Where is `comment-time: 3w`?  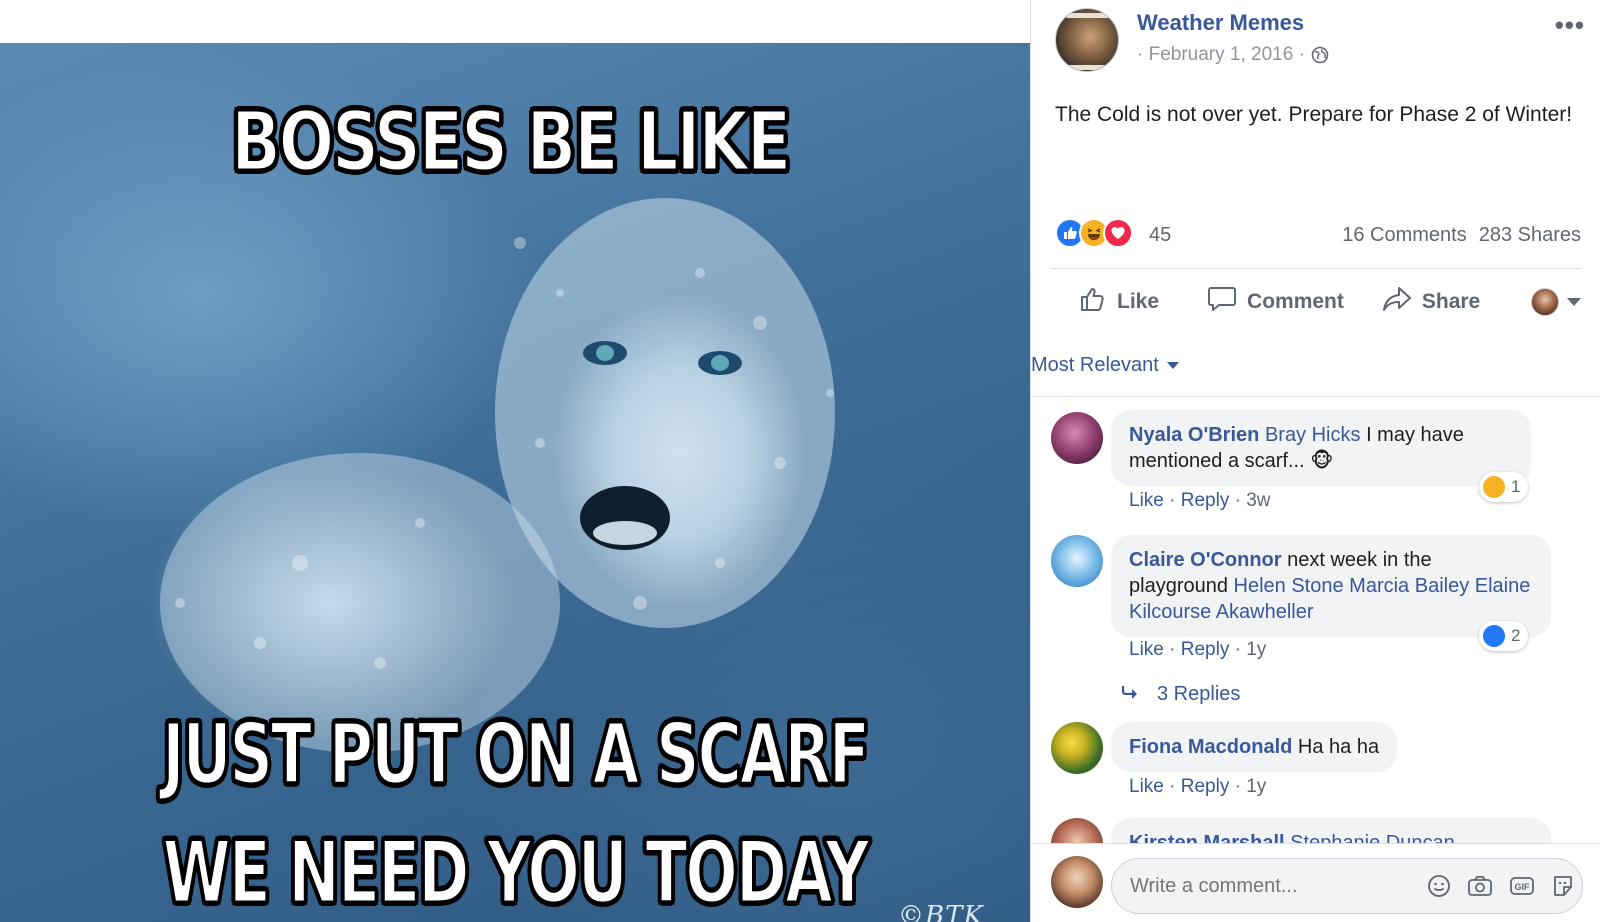 comment-time: 3w is located at coordinates (1258, 500).